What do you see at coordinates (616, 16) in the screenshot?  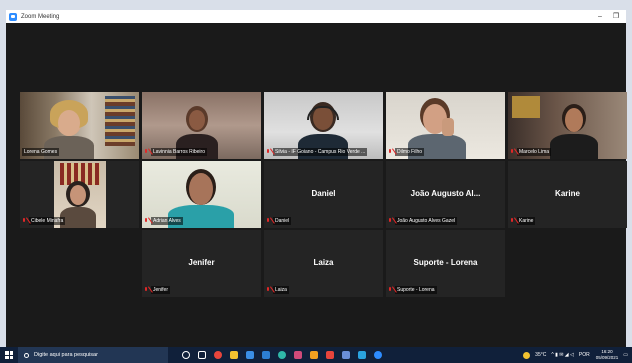 I see `restore-button: ❐` at bounding box center [616, 16].